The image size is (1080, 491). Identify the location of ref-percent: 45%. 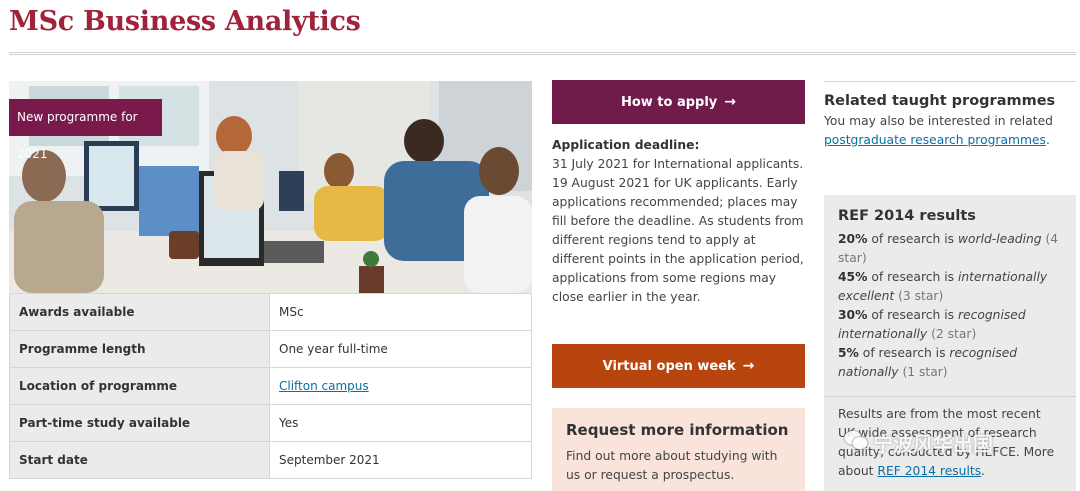
(853, 277).